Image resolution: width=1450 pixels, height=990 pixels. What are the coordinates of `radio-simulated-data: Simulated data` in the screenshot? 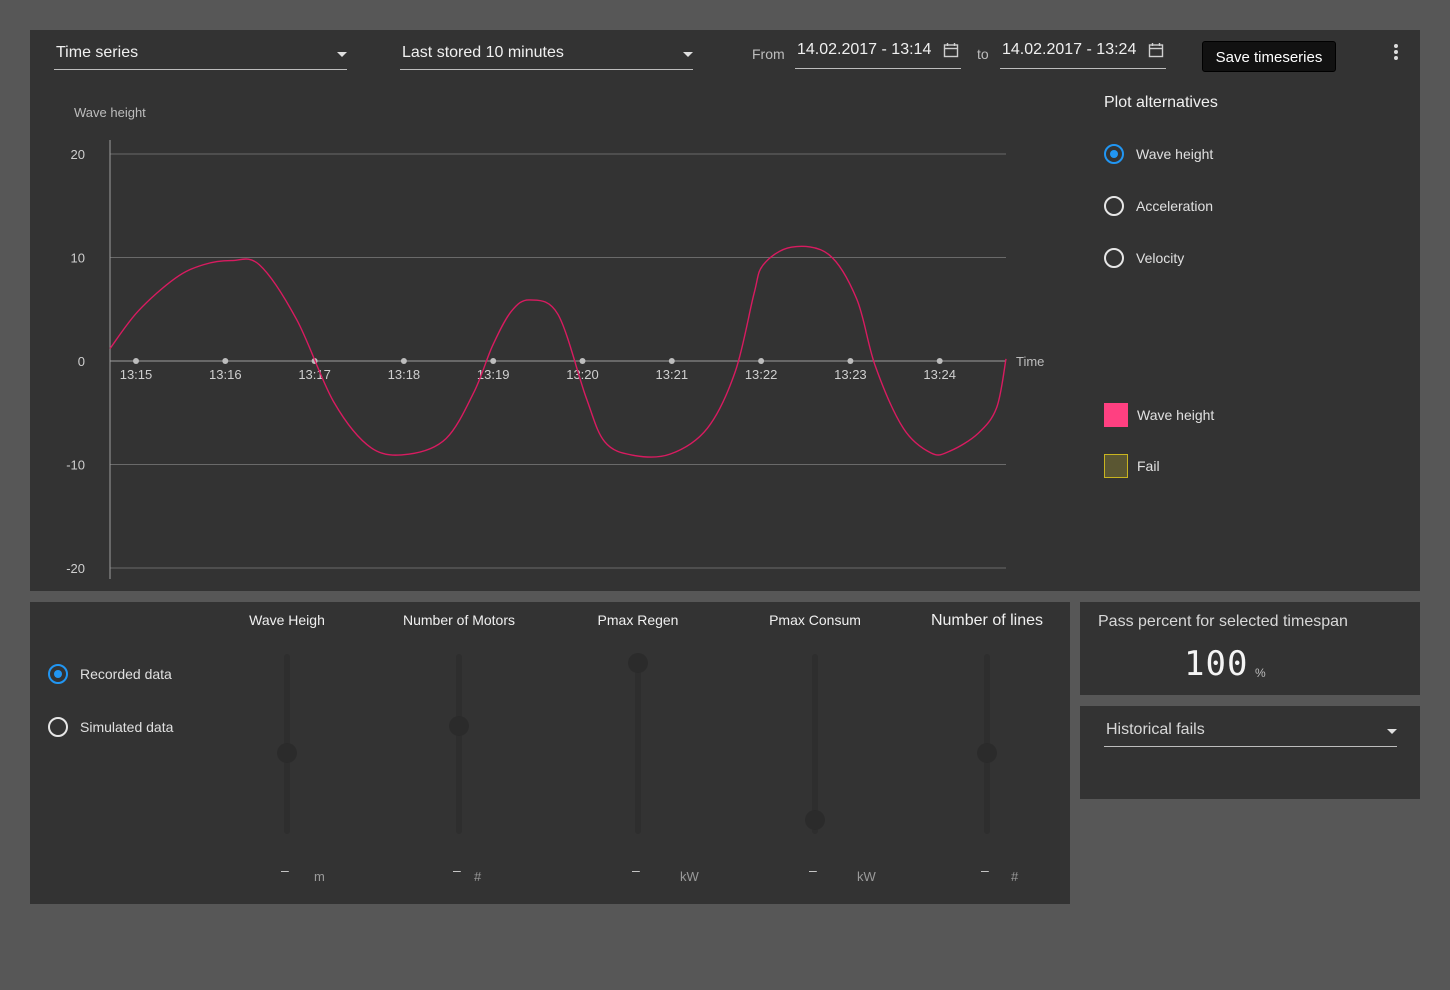 It's located at (110, 727).